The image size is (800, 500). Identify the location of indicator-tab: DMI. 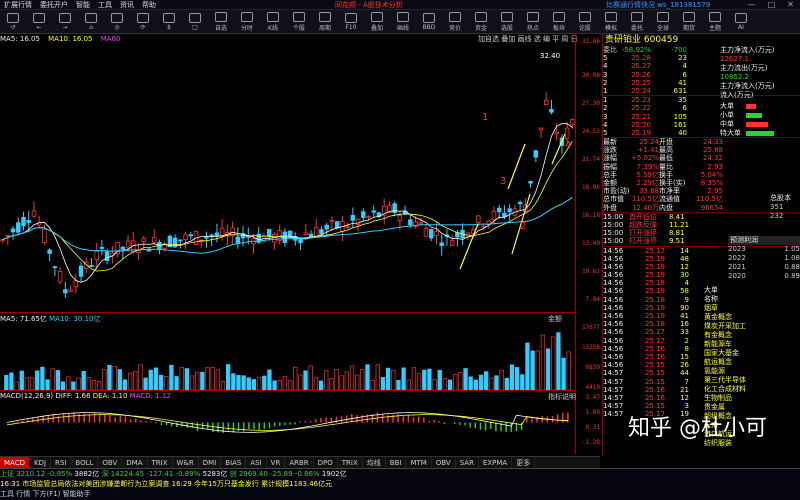
(210, 462).